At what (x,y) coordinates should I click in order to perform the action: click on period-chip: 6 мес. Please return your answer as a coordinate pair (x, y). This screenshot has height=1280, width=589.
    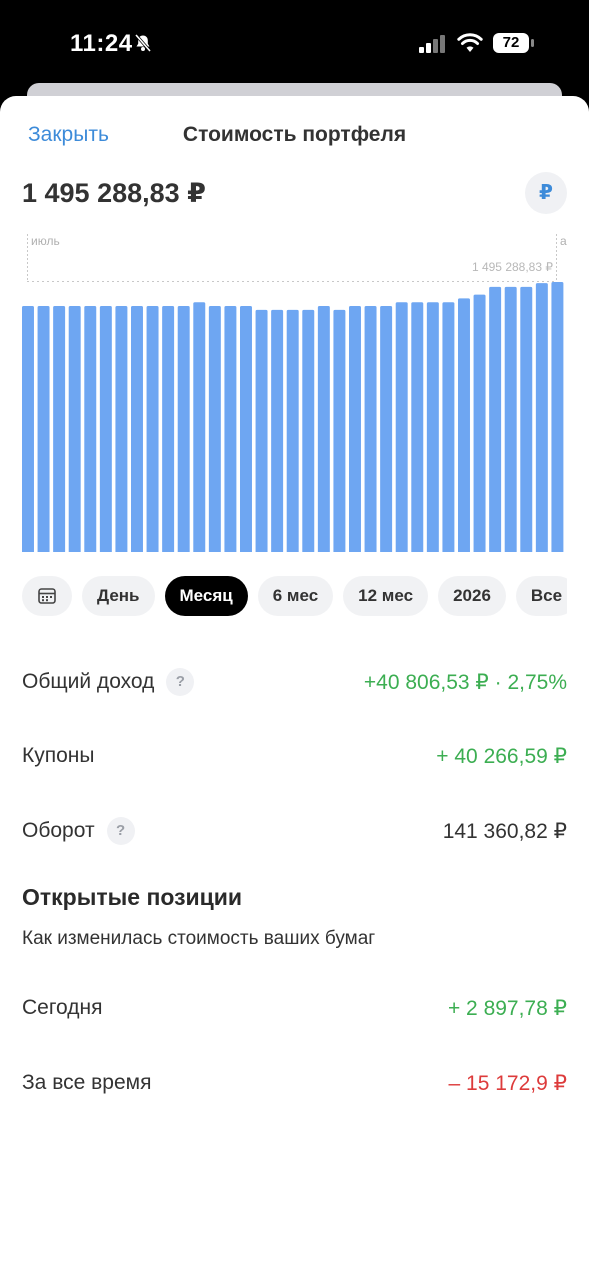
    Looking at the image, I should click on (295, 596).